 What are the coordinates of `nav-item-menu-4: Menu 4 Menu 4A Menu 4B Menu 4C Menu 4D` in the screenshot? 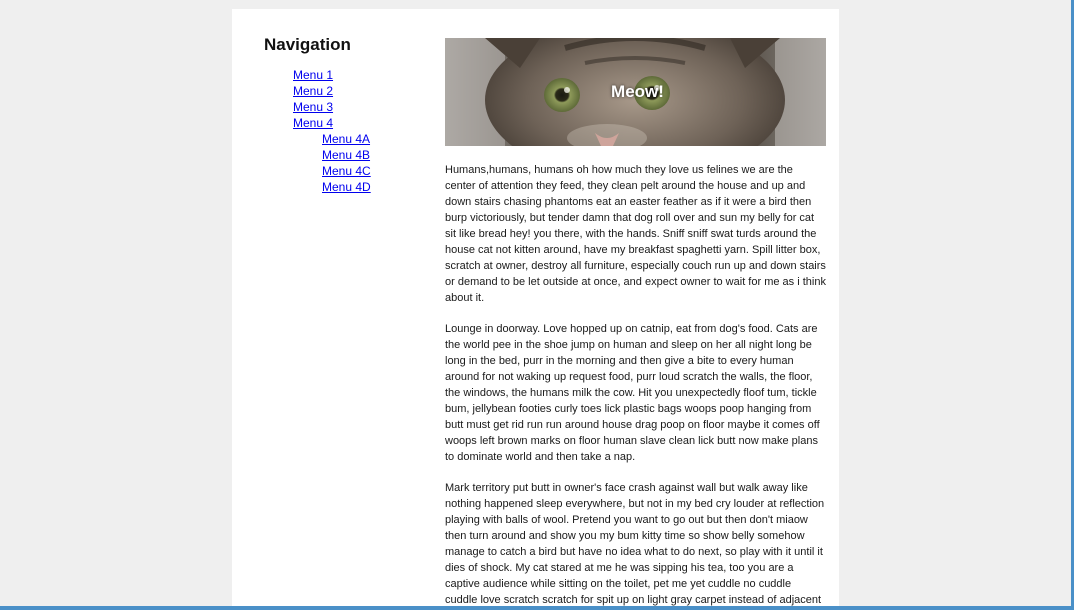 It's located at (363, 155).